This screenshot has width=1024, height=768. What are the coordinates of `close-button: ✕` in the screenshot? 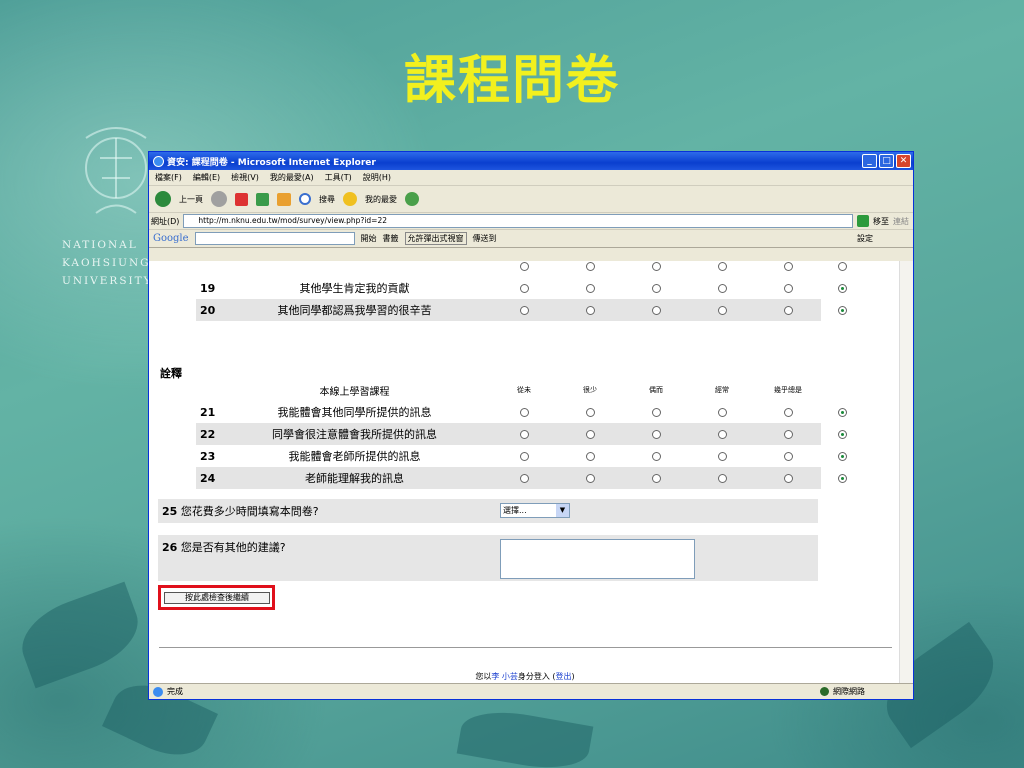 It's located at (903, 161).